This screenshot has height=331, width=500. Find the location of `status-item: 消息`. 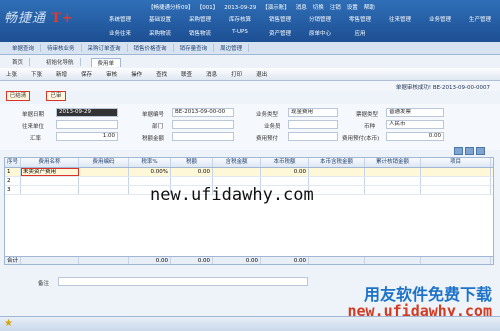

status-item: 消息 is located at coordinates (301, 8).